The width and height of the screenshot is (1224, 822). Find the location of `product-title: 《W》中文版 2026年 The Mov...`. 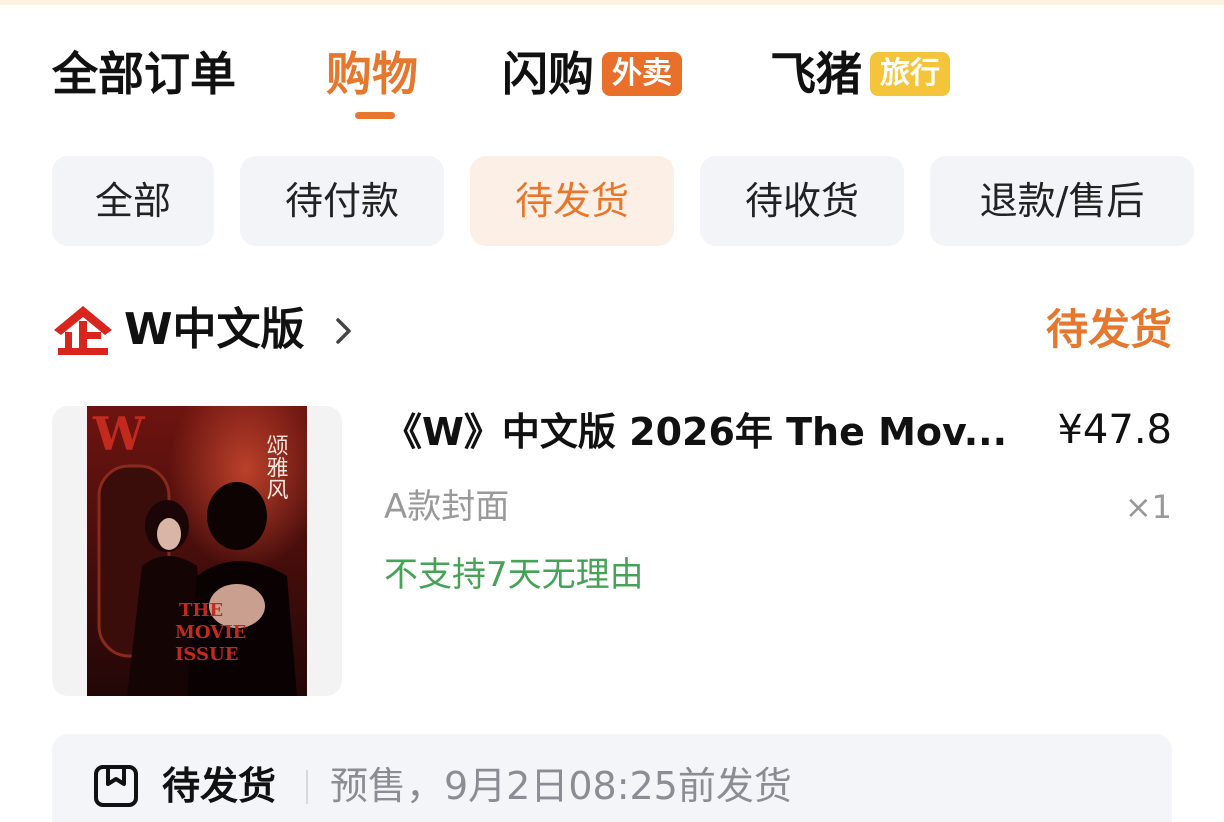

product-title: 《W》中文版 2026年 The Mov... is located at coordinates (699, 432).